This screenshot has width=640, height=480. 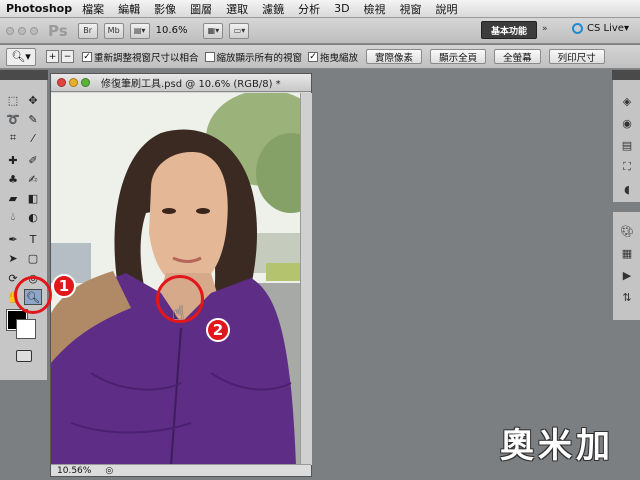 What do you see at coordinates (18, 56) in the screenshot?
I see `zoom-tool-preset-icon: 🔍︎` at bounding box center [18, 56].